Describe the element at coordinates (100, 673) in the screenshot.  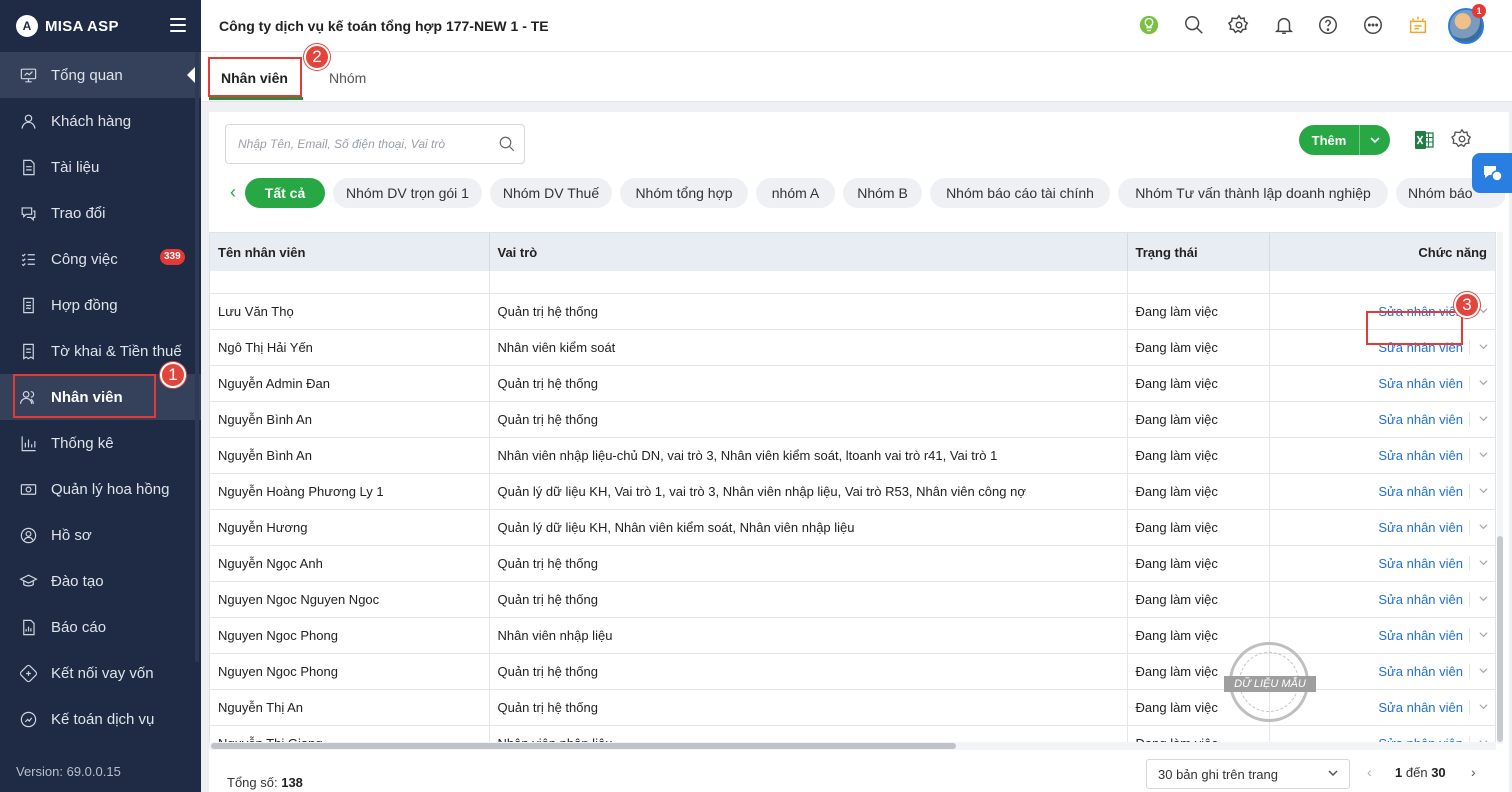
I see `sidebar-item: Kết nối vay vốn` at that location.